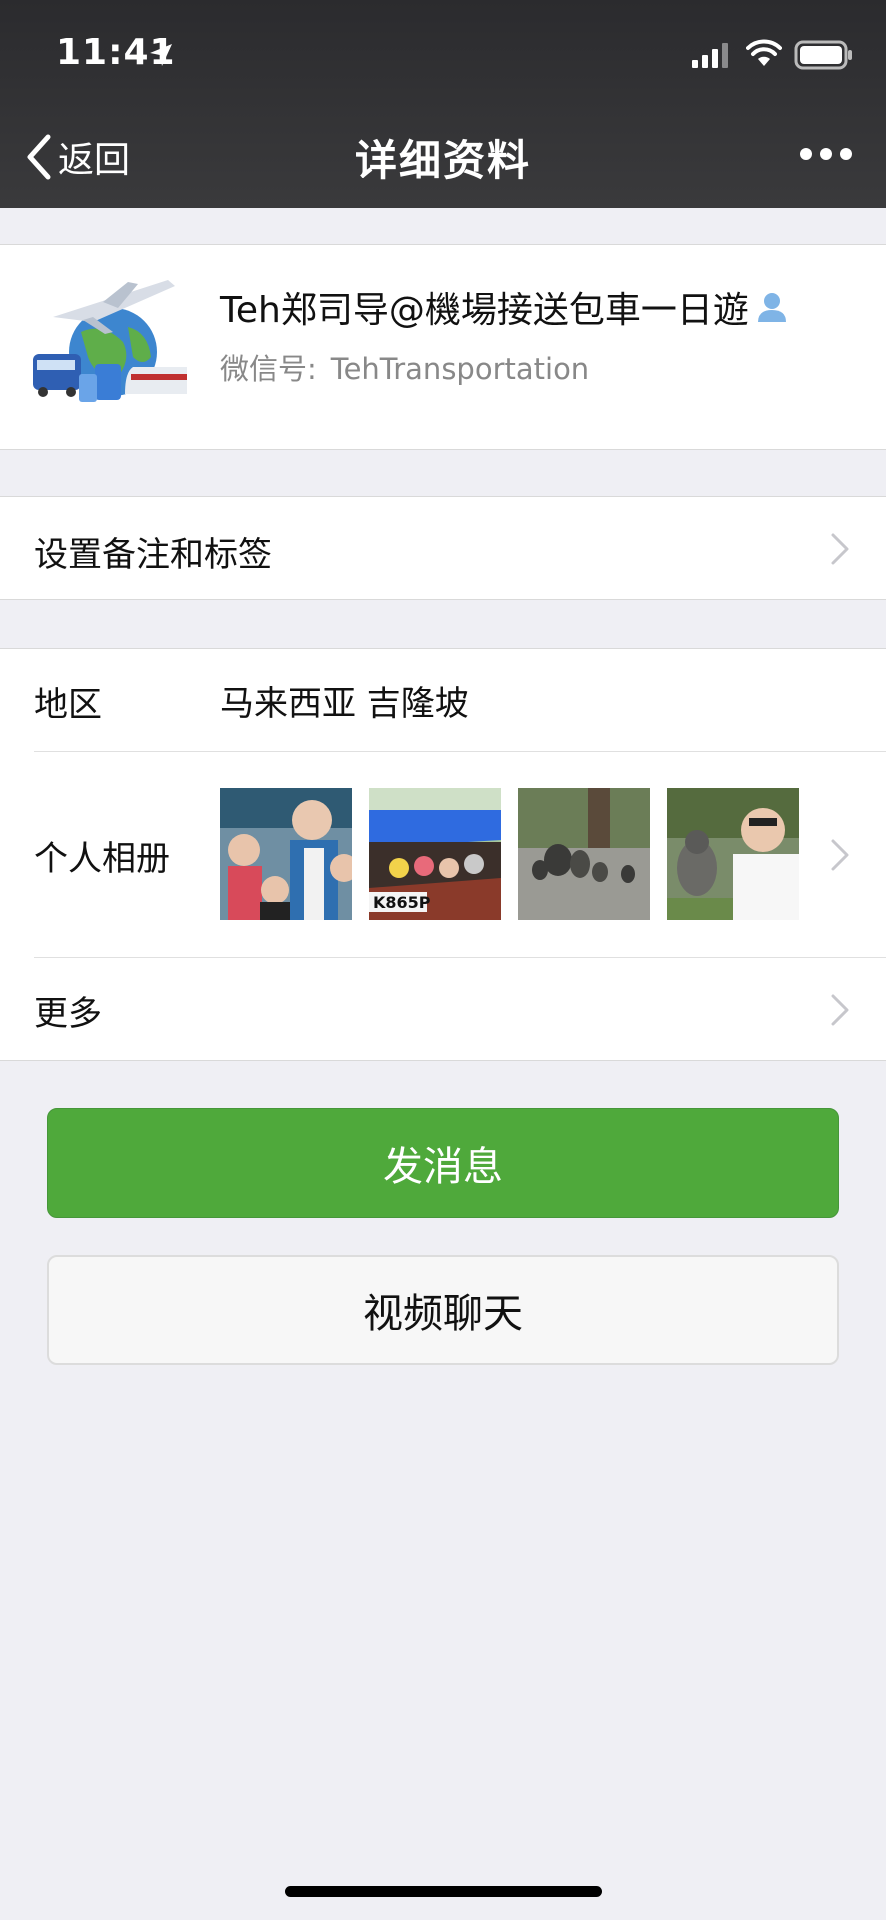 This screenshot has height=1920, width=886. What do you see at coordinates (443, 1163) in the screenshot?
I see `send-message-button: 发消息` at bounding box center [443, 1163].